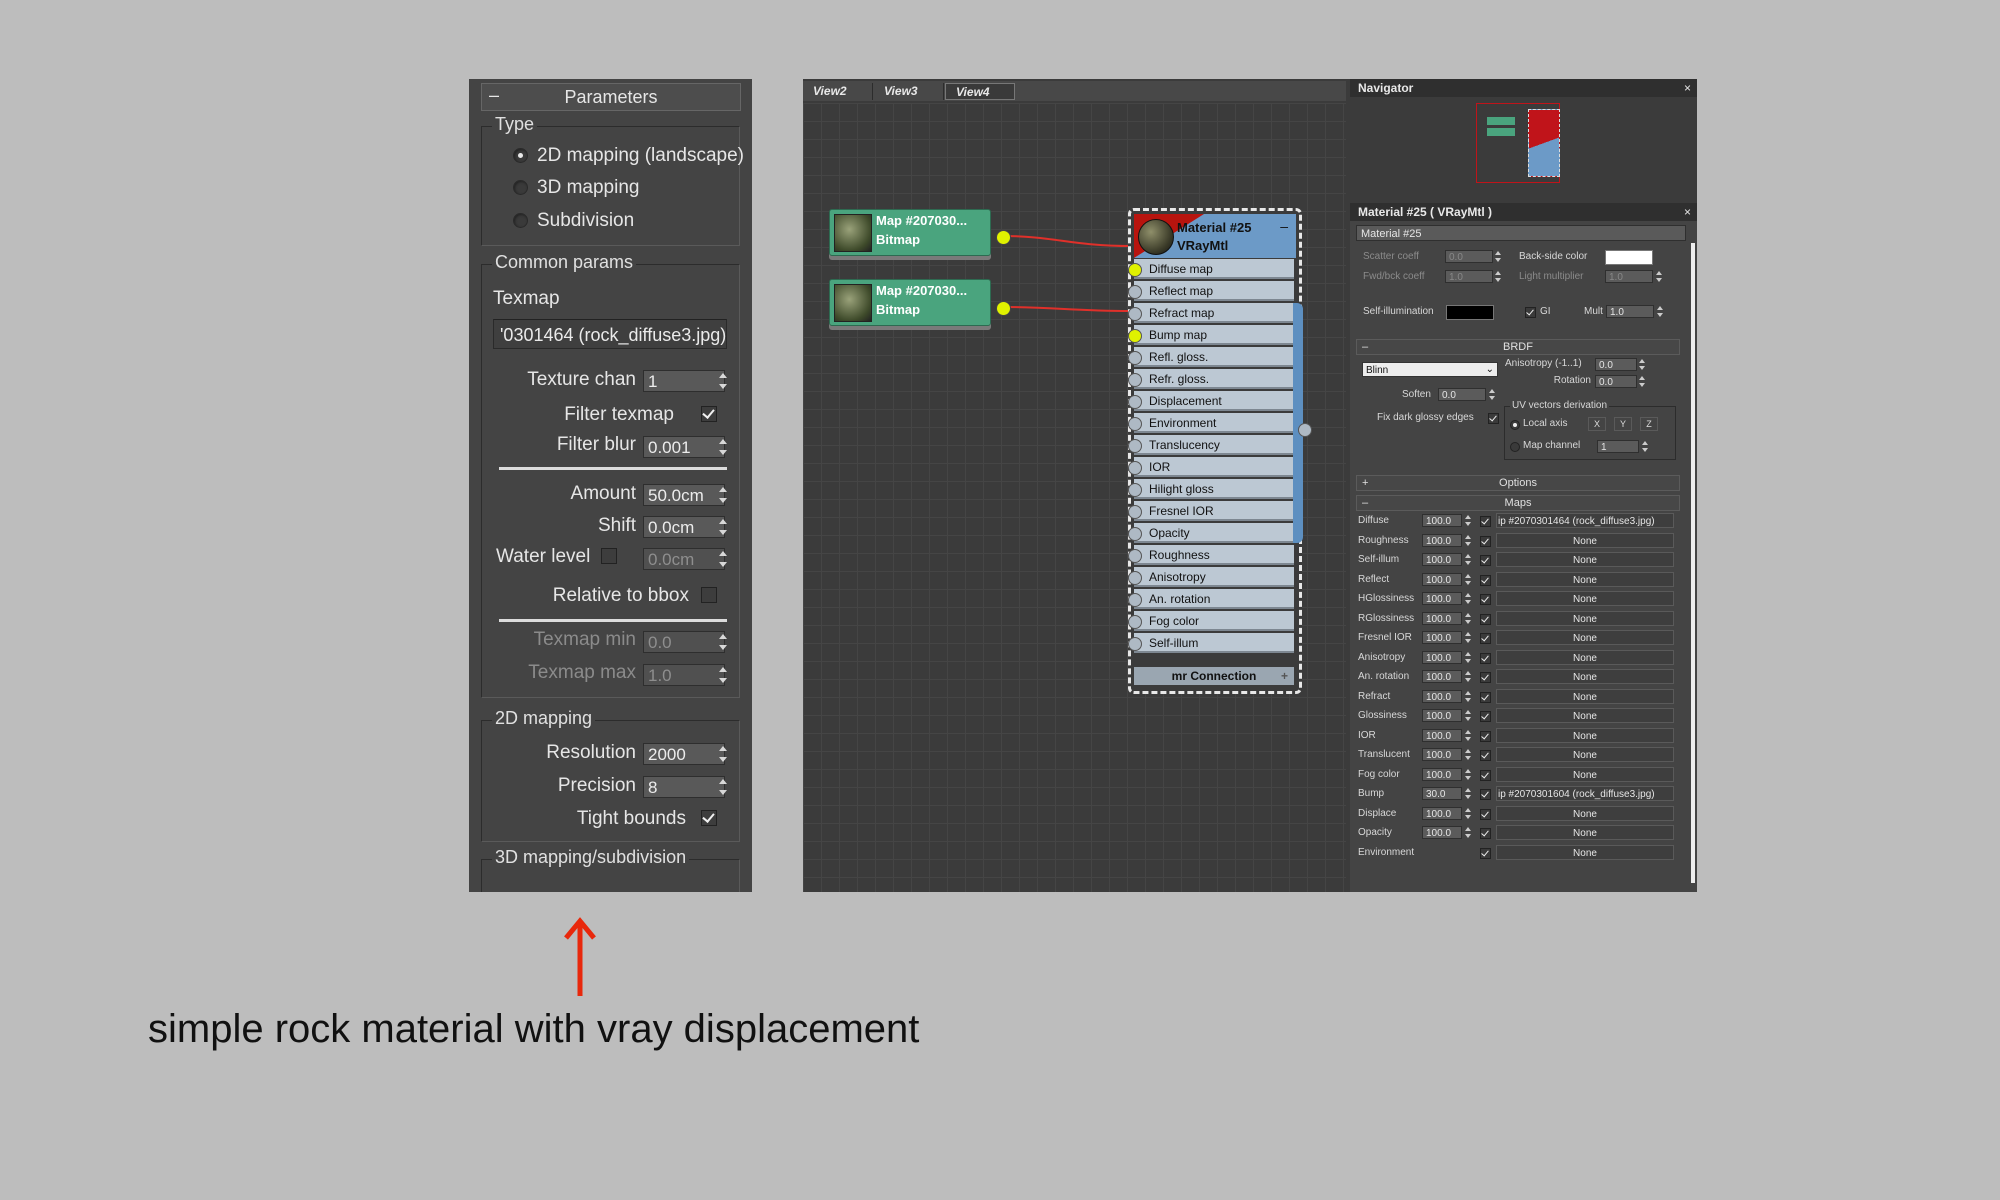  Describe the element at coordinates (520, 155) in the screenshot. I see `radio-2d-mapping` at that location.